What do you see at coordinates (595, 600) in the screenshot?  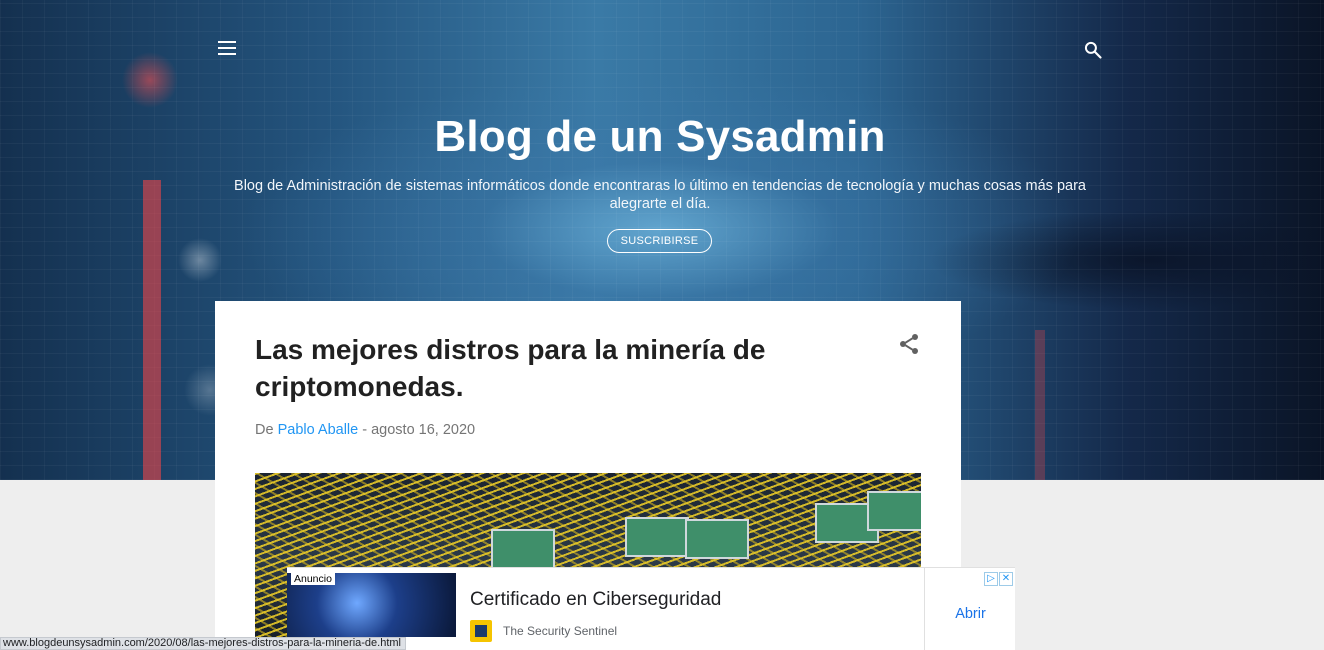 I see `ad-title: Certificado en Ciberseguridad` at bounding box center [595, 600].